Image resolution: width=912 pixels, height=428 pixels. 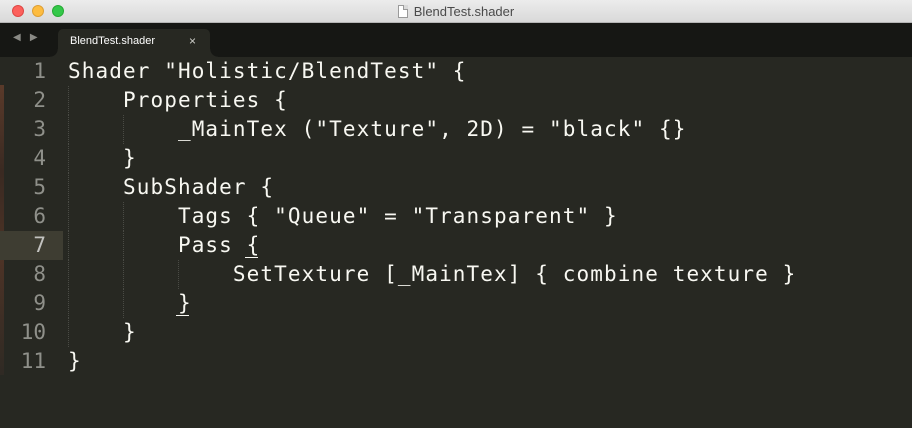 I want to click on code-text: Pass {, so click(x=164, y=245).